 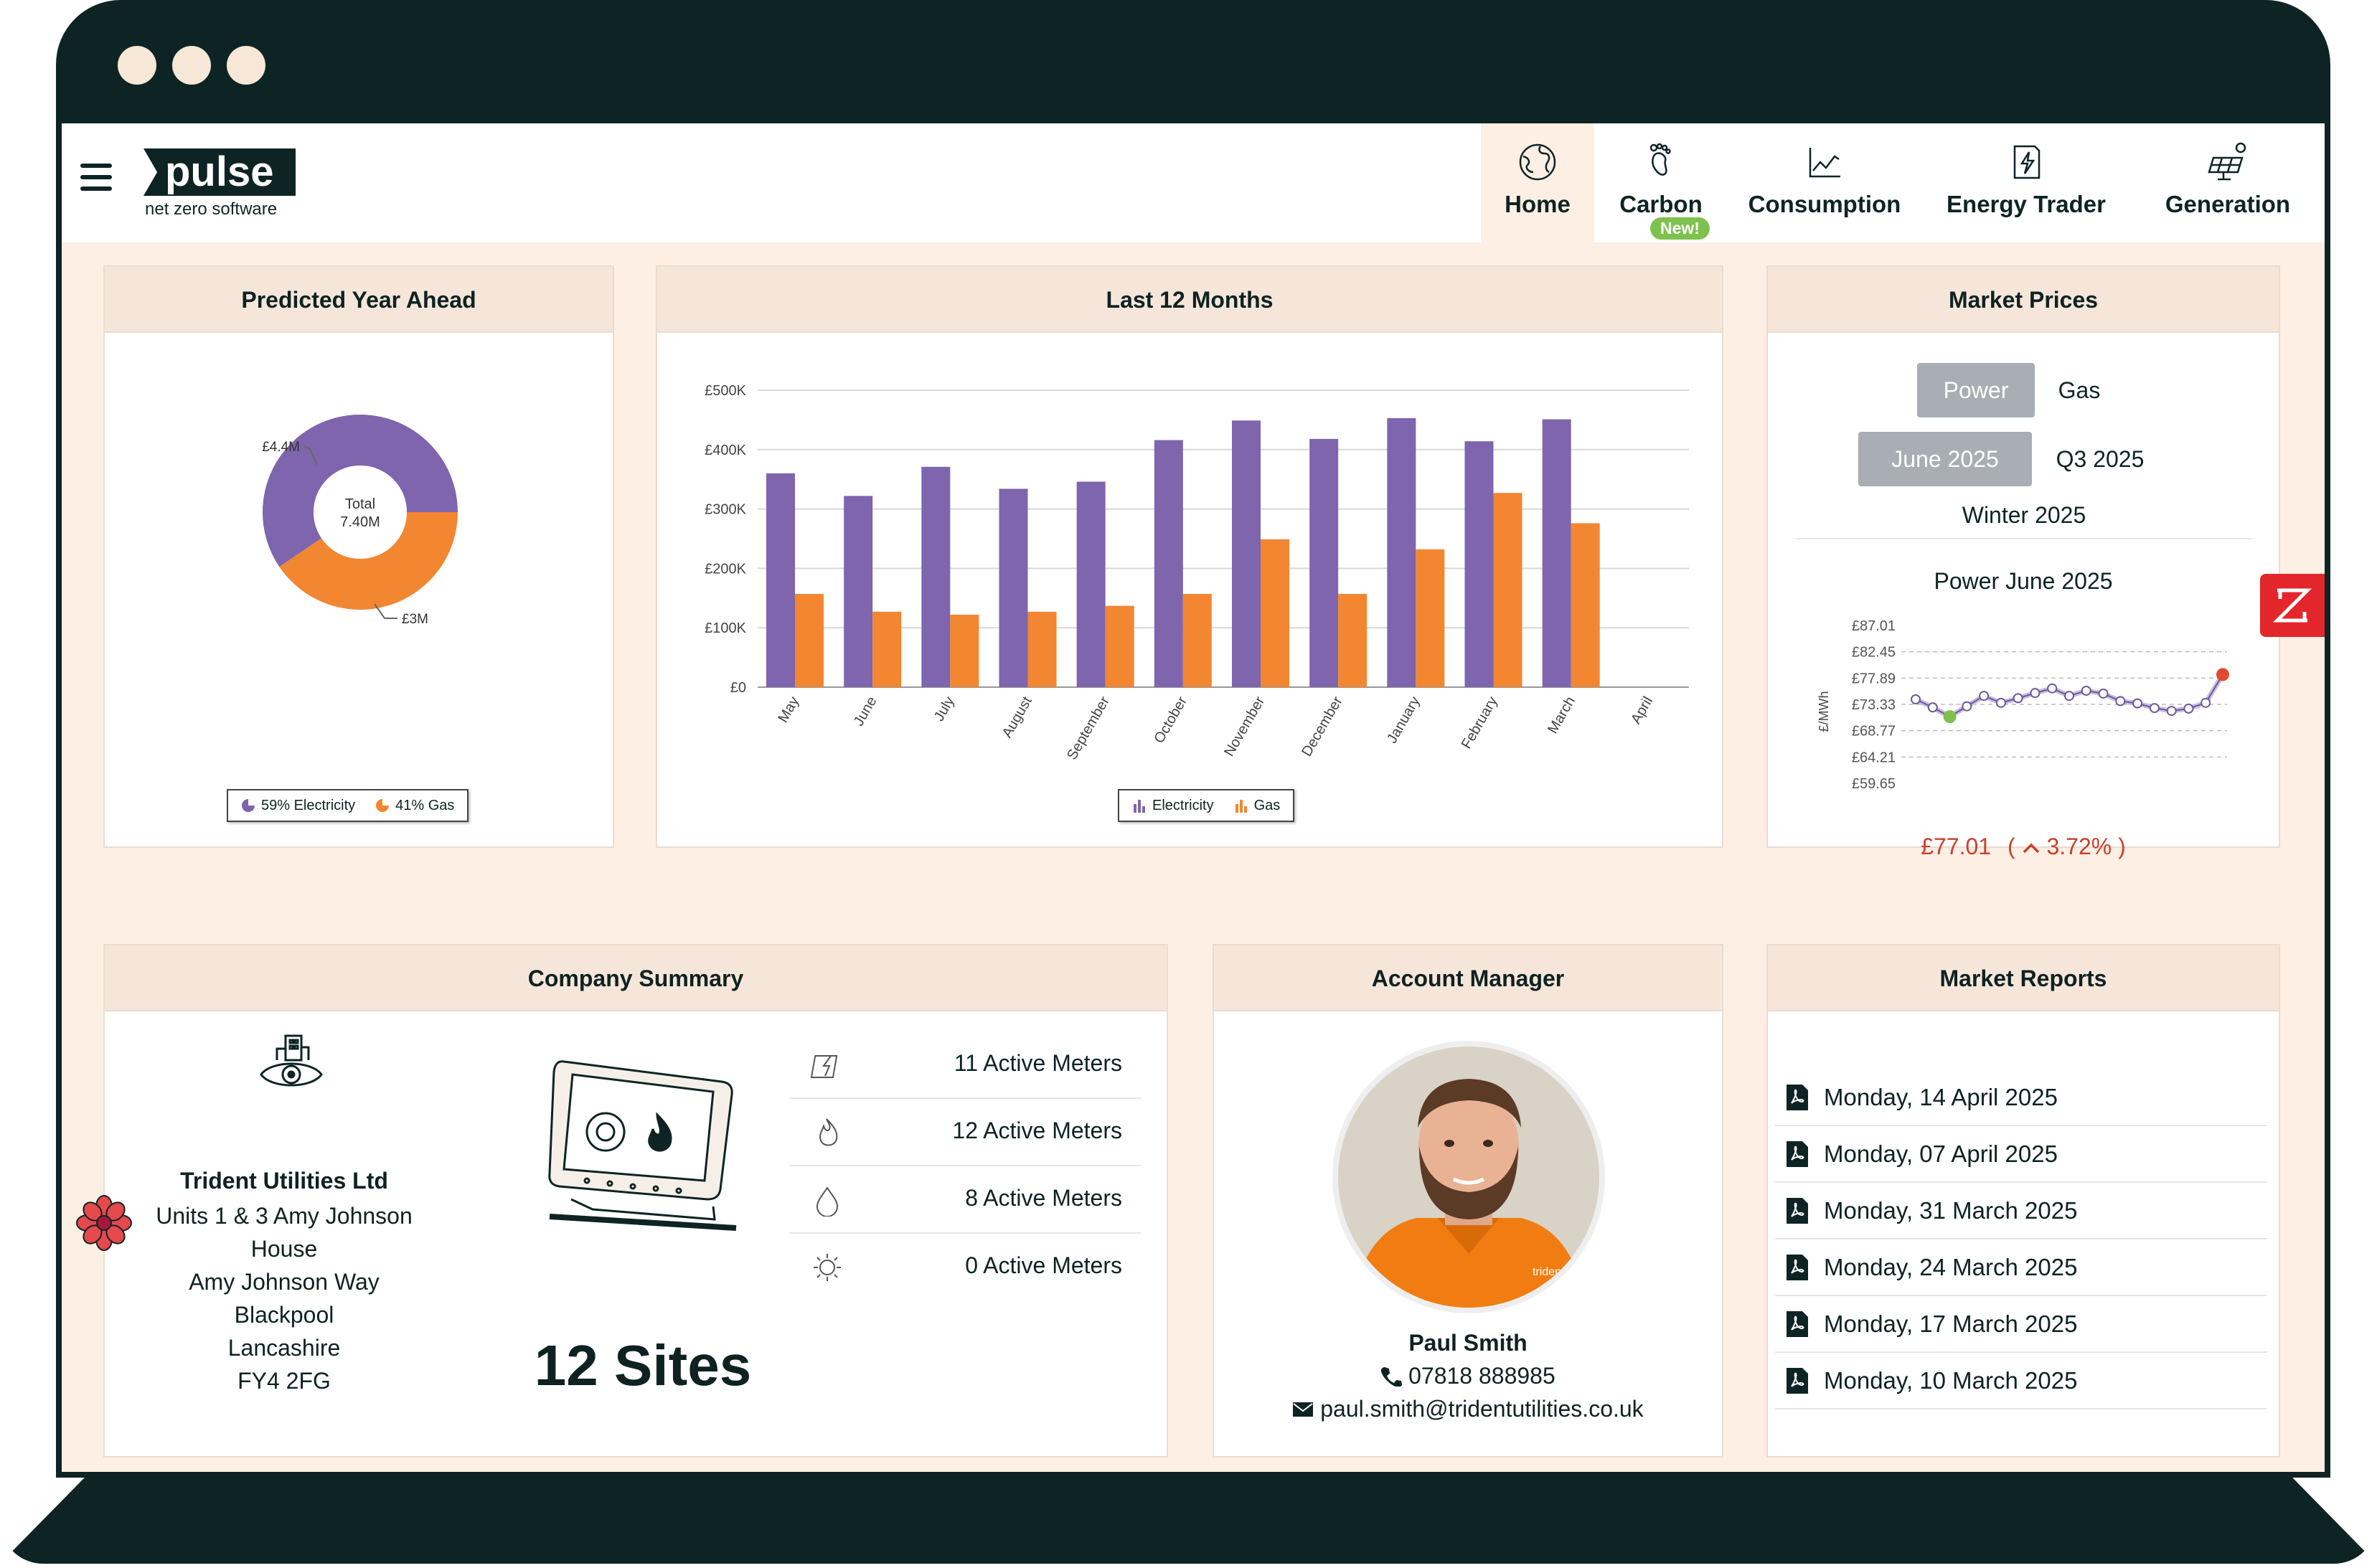 What do you see at coordinates (788, 710) in the screenshot?
I see `x-tick-label: May` at bounding box center [788, 710].